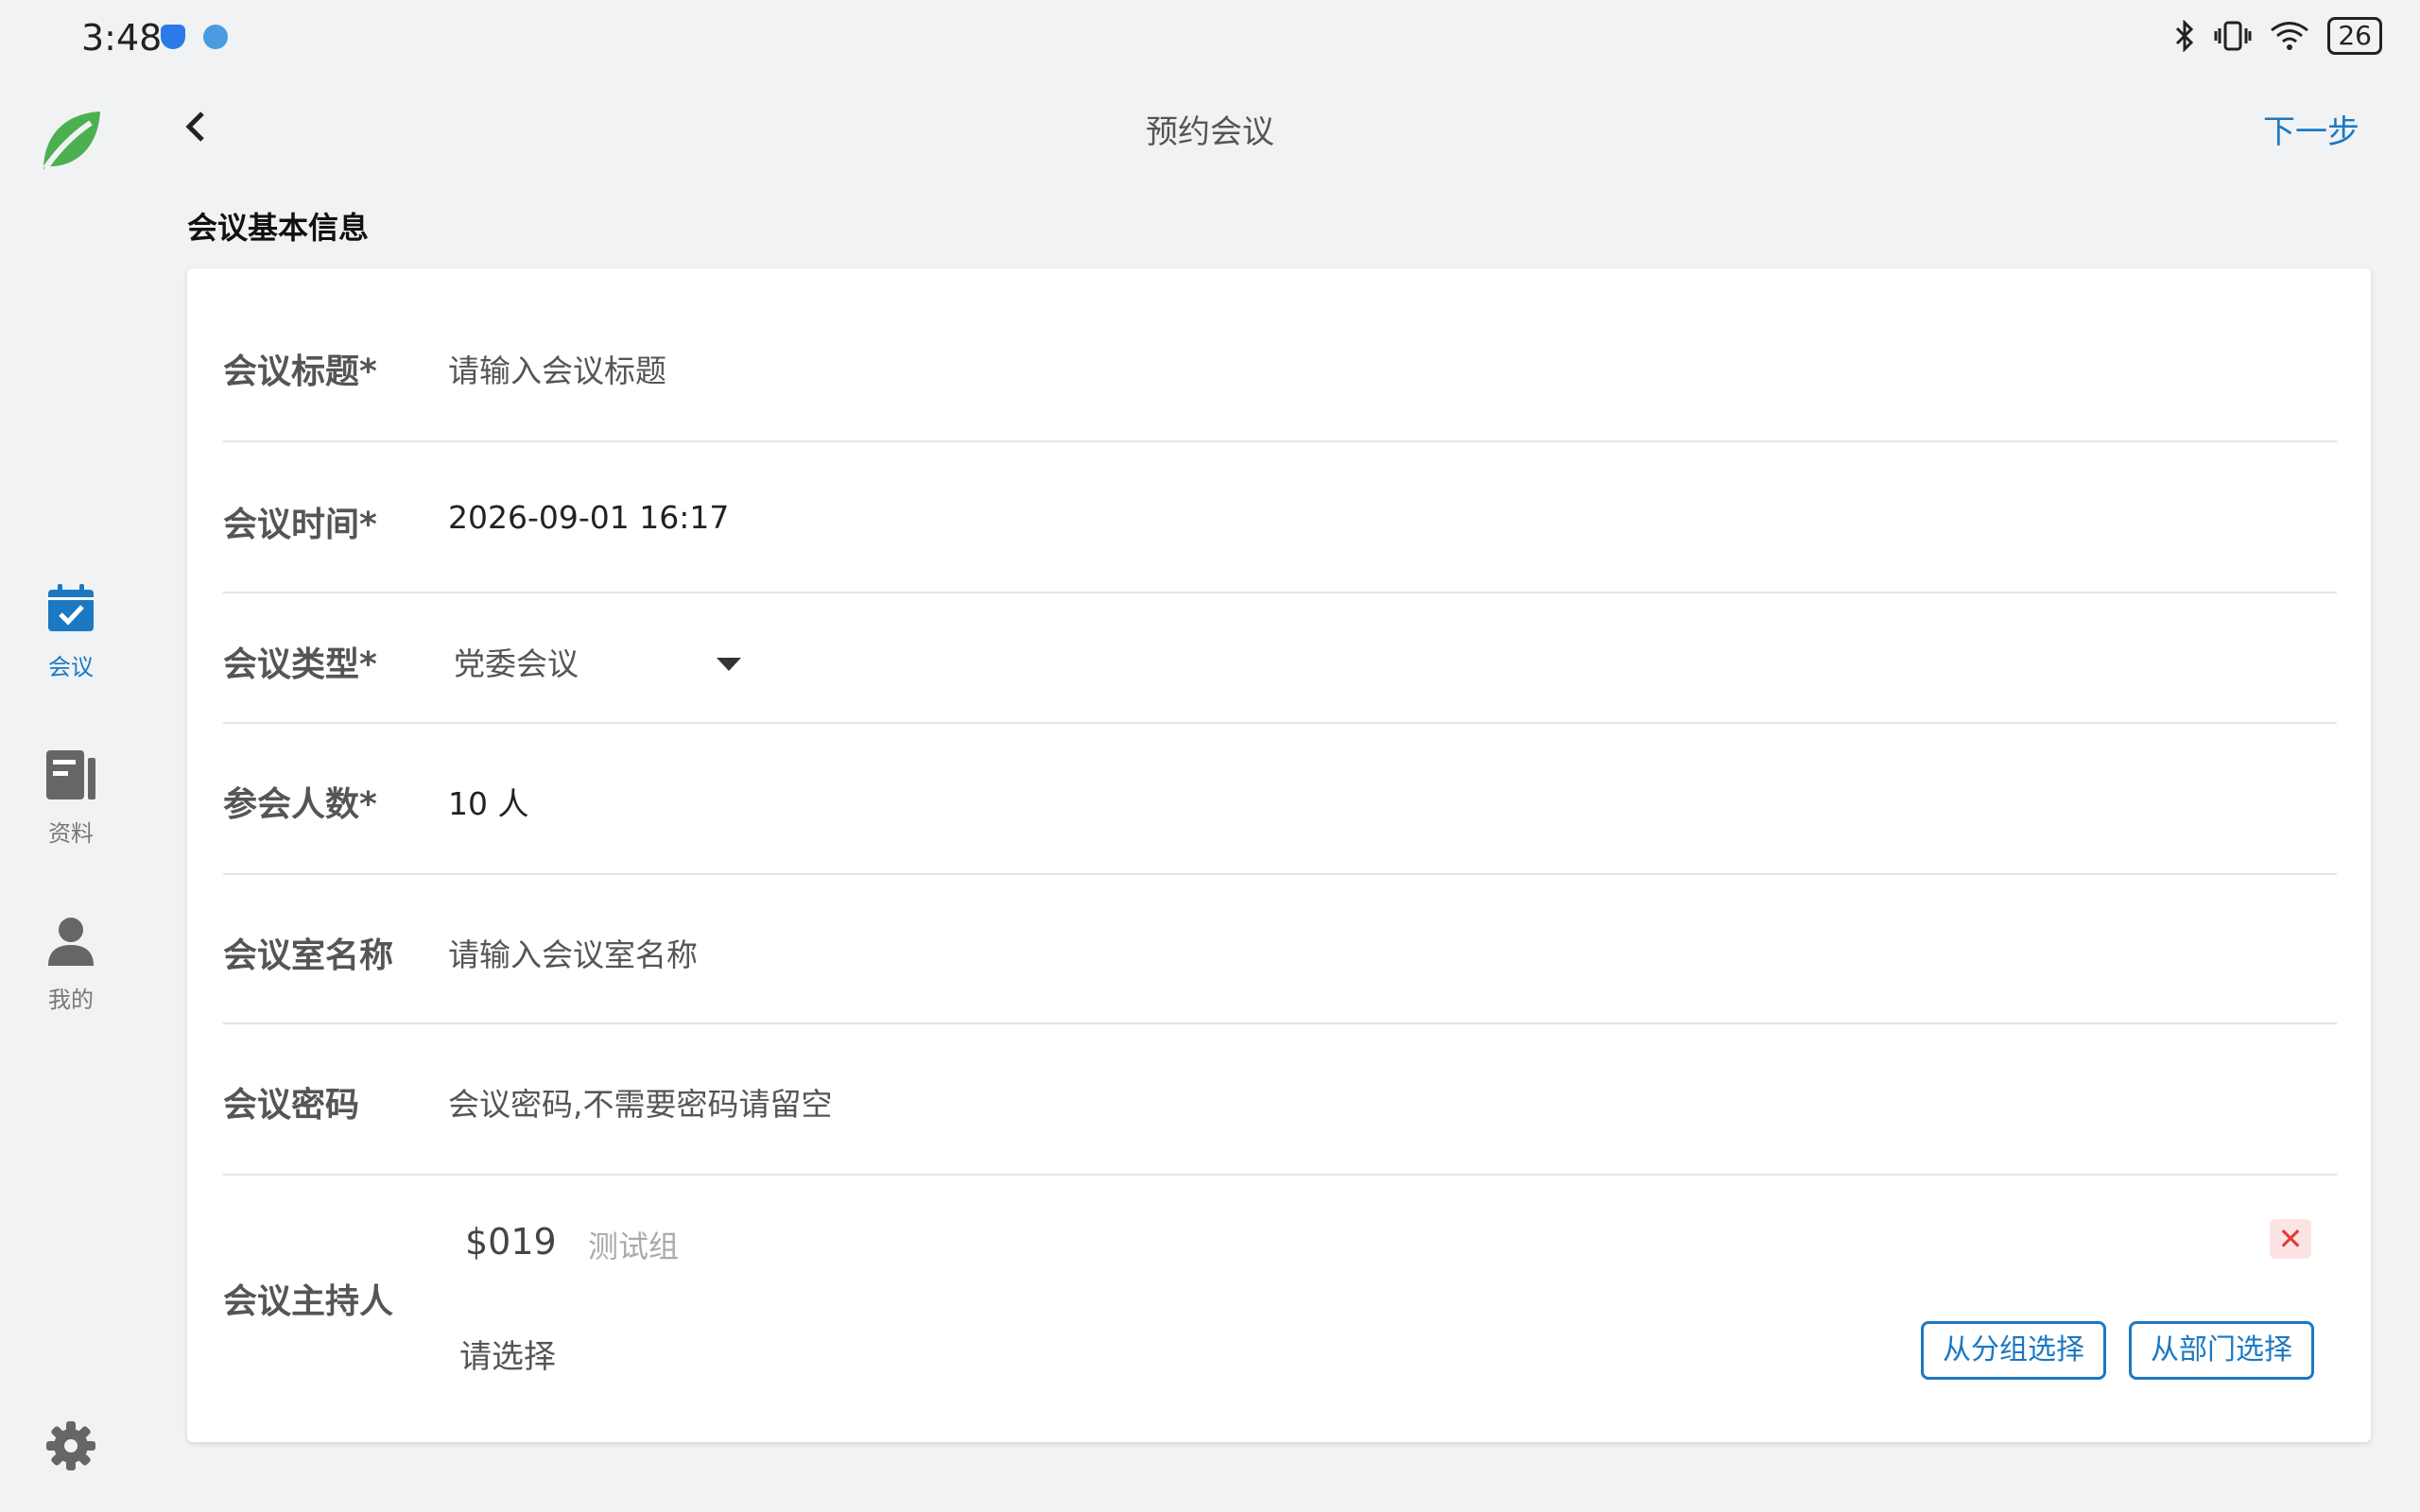 The image size is (2420, 1512). What do you see at coordinates (71, 667) in the screenshot?
I see `sidebar-item-label: 会议` at bounding box center [71, 667].